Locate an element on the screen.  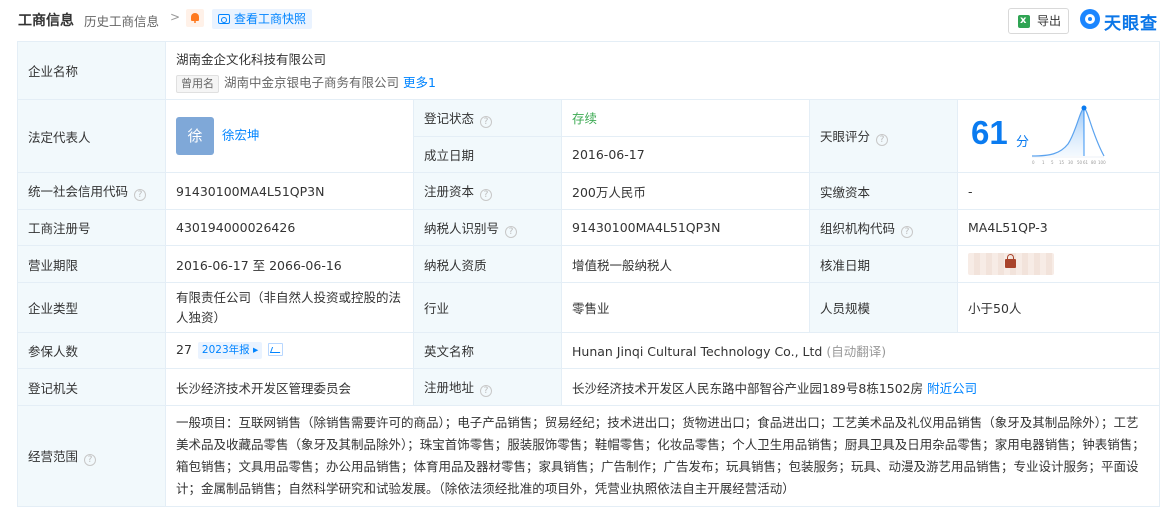
english-name-value: Hunan Jinqi Cultural Technology Co., Ltd is located at coordinates (697, 351).